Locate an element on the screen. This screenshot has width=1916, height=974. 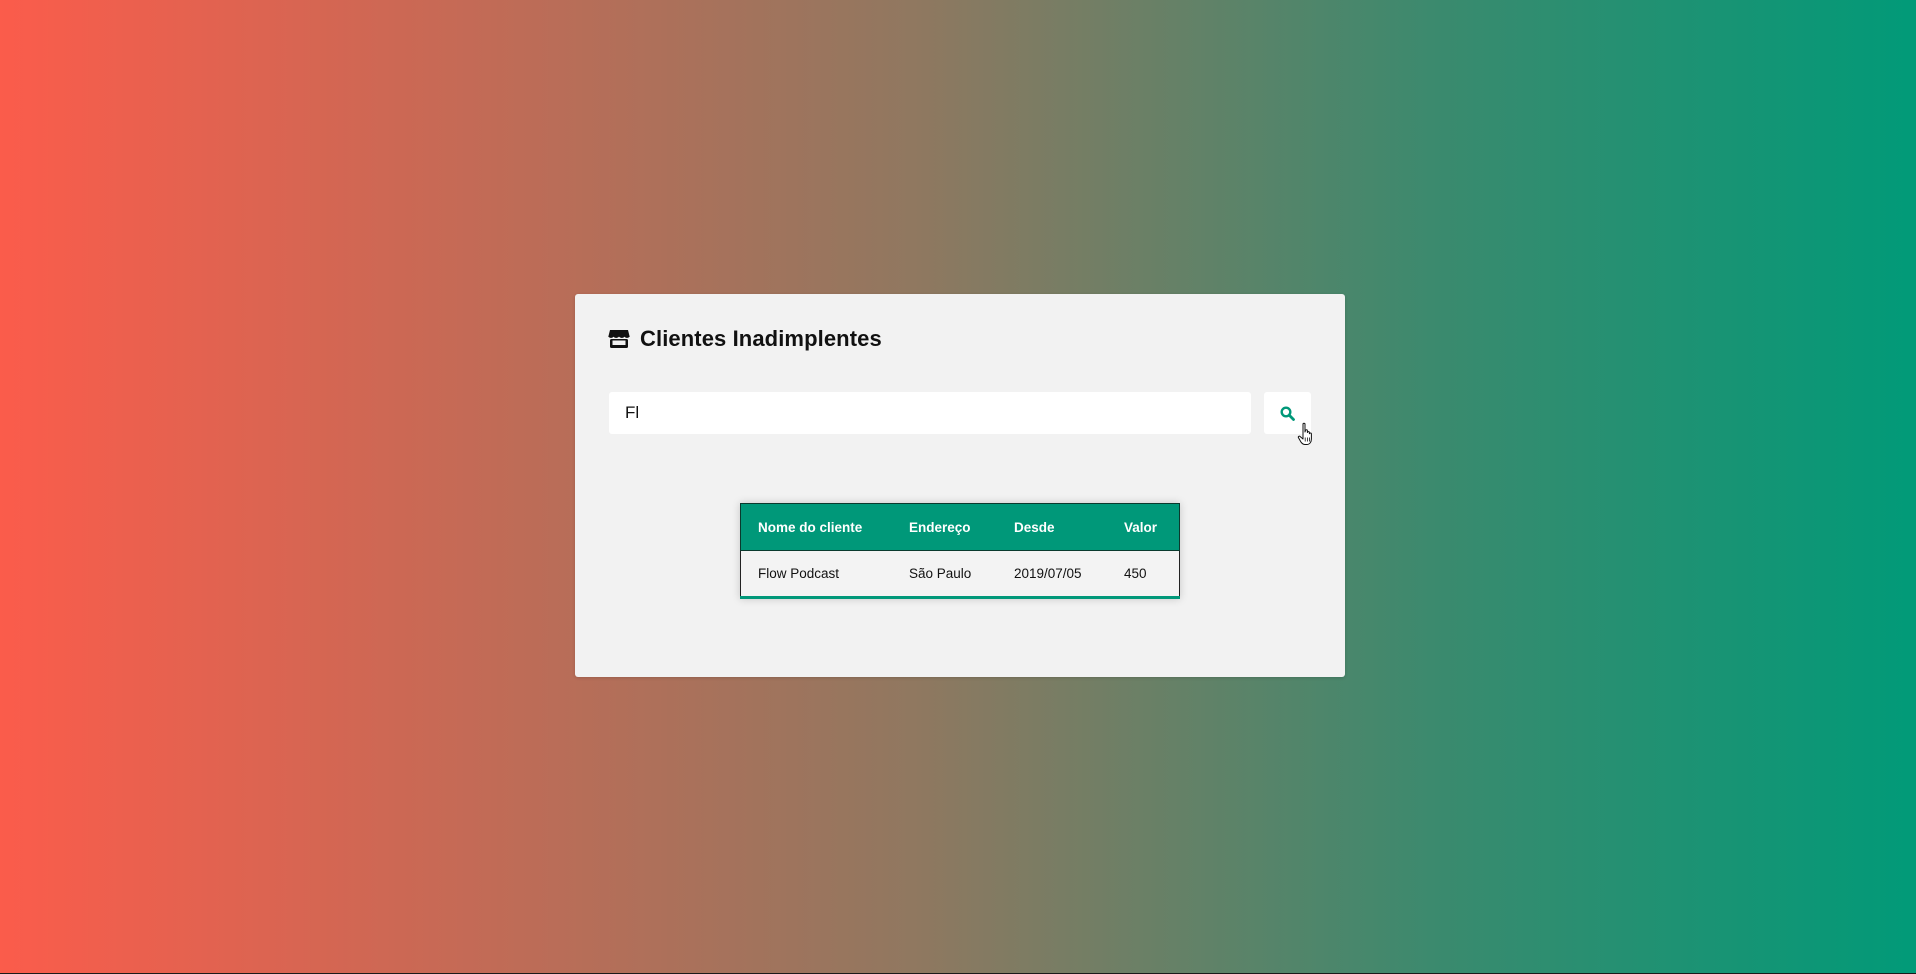
cell-value: 450 is located at coordinates (1143, 574).